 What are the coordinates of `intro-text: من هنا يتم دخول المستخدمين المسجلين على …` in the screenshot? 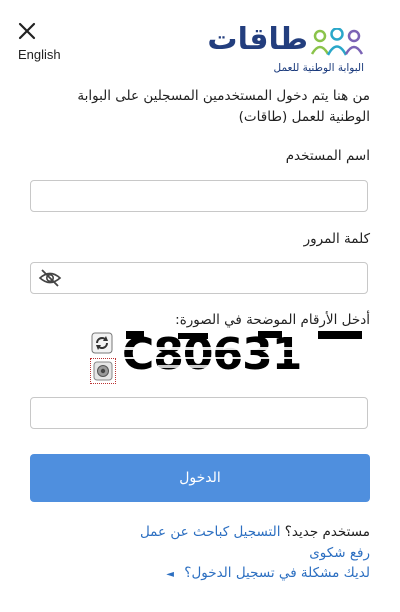 It's located at (223, 106).